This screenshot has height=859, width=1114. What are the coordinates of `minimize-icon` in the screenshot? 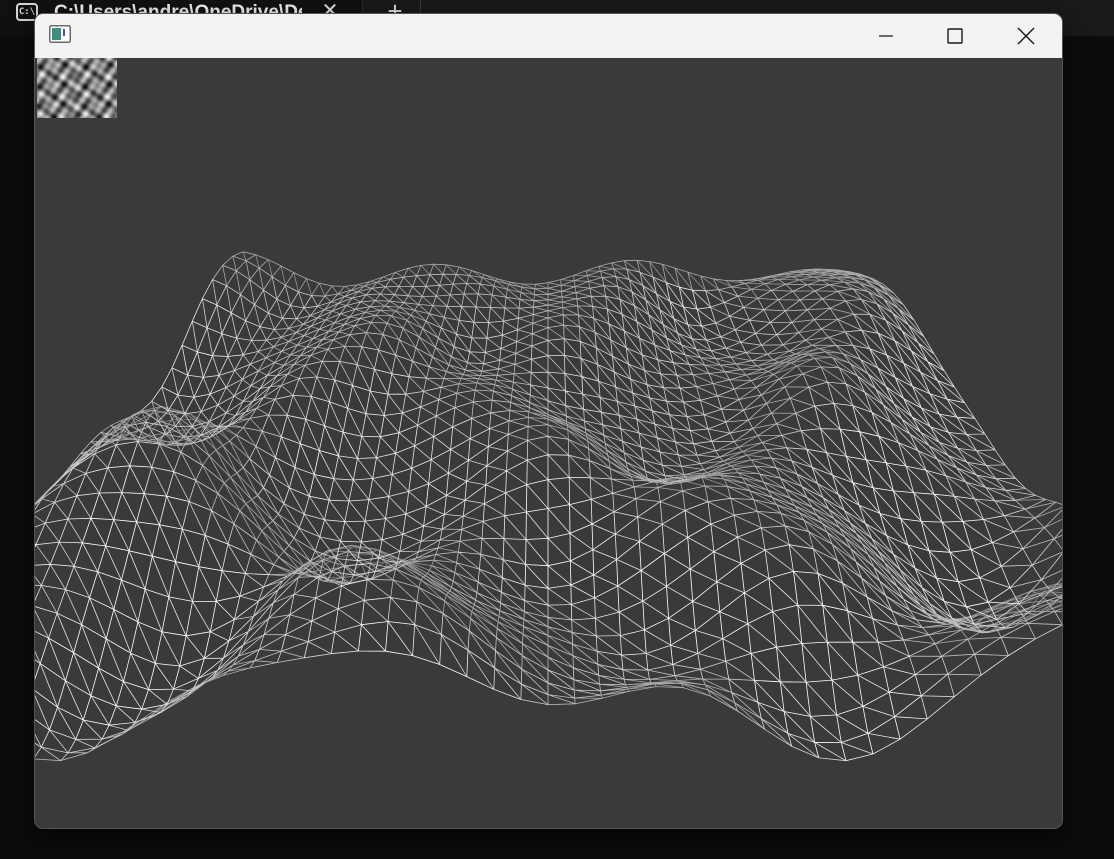 It's located at (886, 36).